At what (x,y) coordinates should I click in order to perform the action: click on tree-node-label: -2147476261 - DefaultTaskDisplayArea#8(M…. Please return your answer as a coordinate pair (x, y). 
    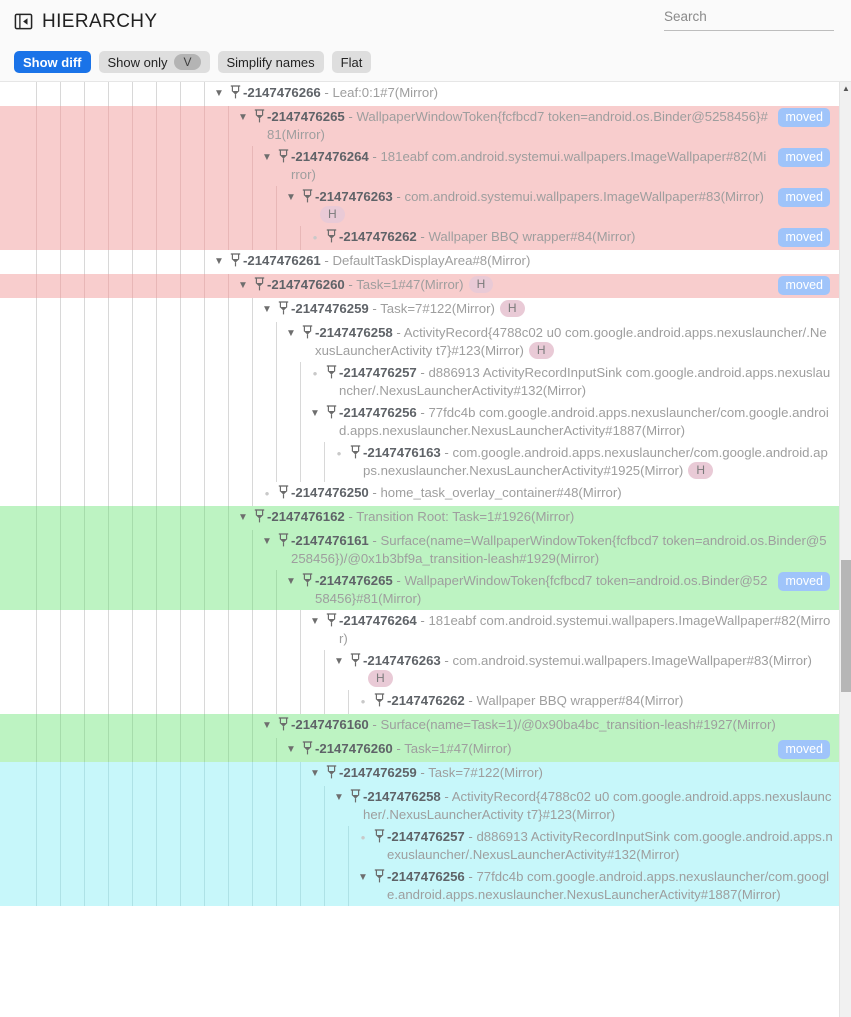
    Looking at the image, I should click on (541, 261).